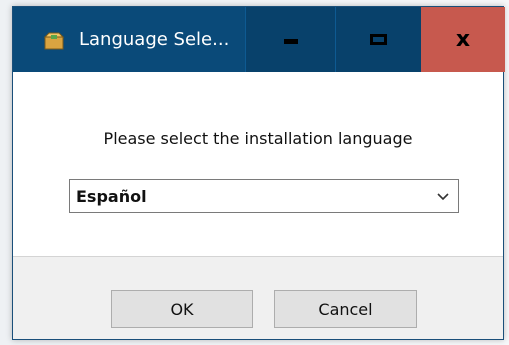 Image resolution: width=509 pixels, height=345 pixels. I want to click on close-button: x, so click(463, 39).